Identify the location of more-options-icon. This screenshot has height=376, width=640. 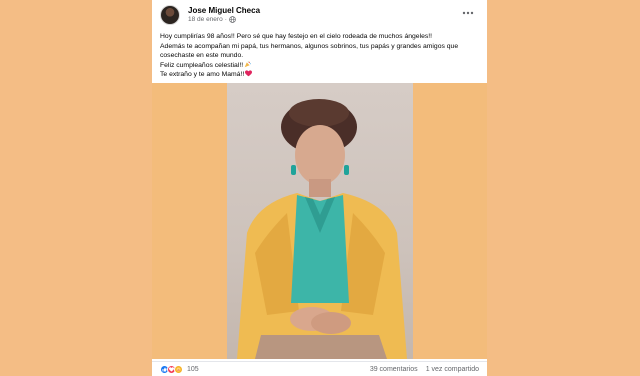
(468, 13).